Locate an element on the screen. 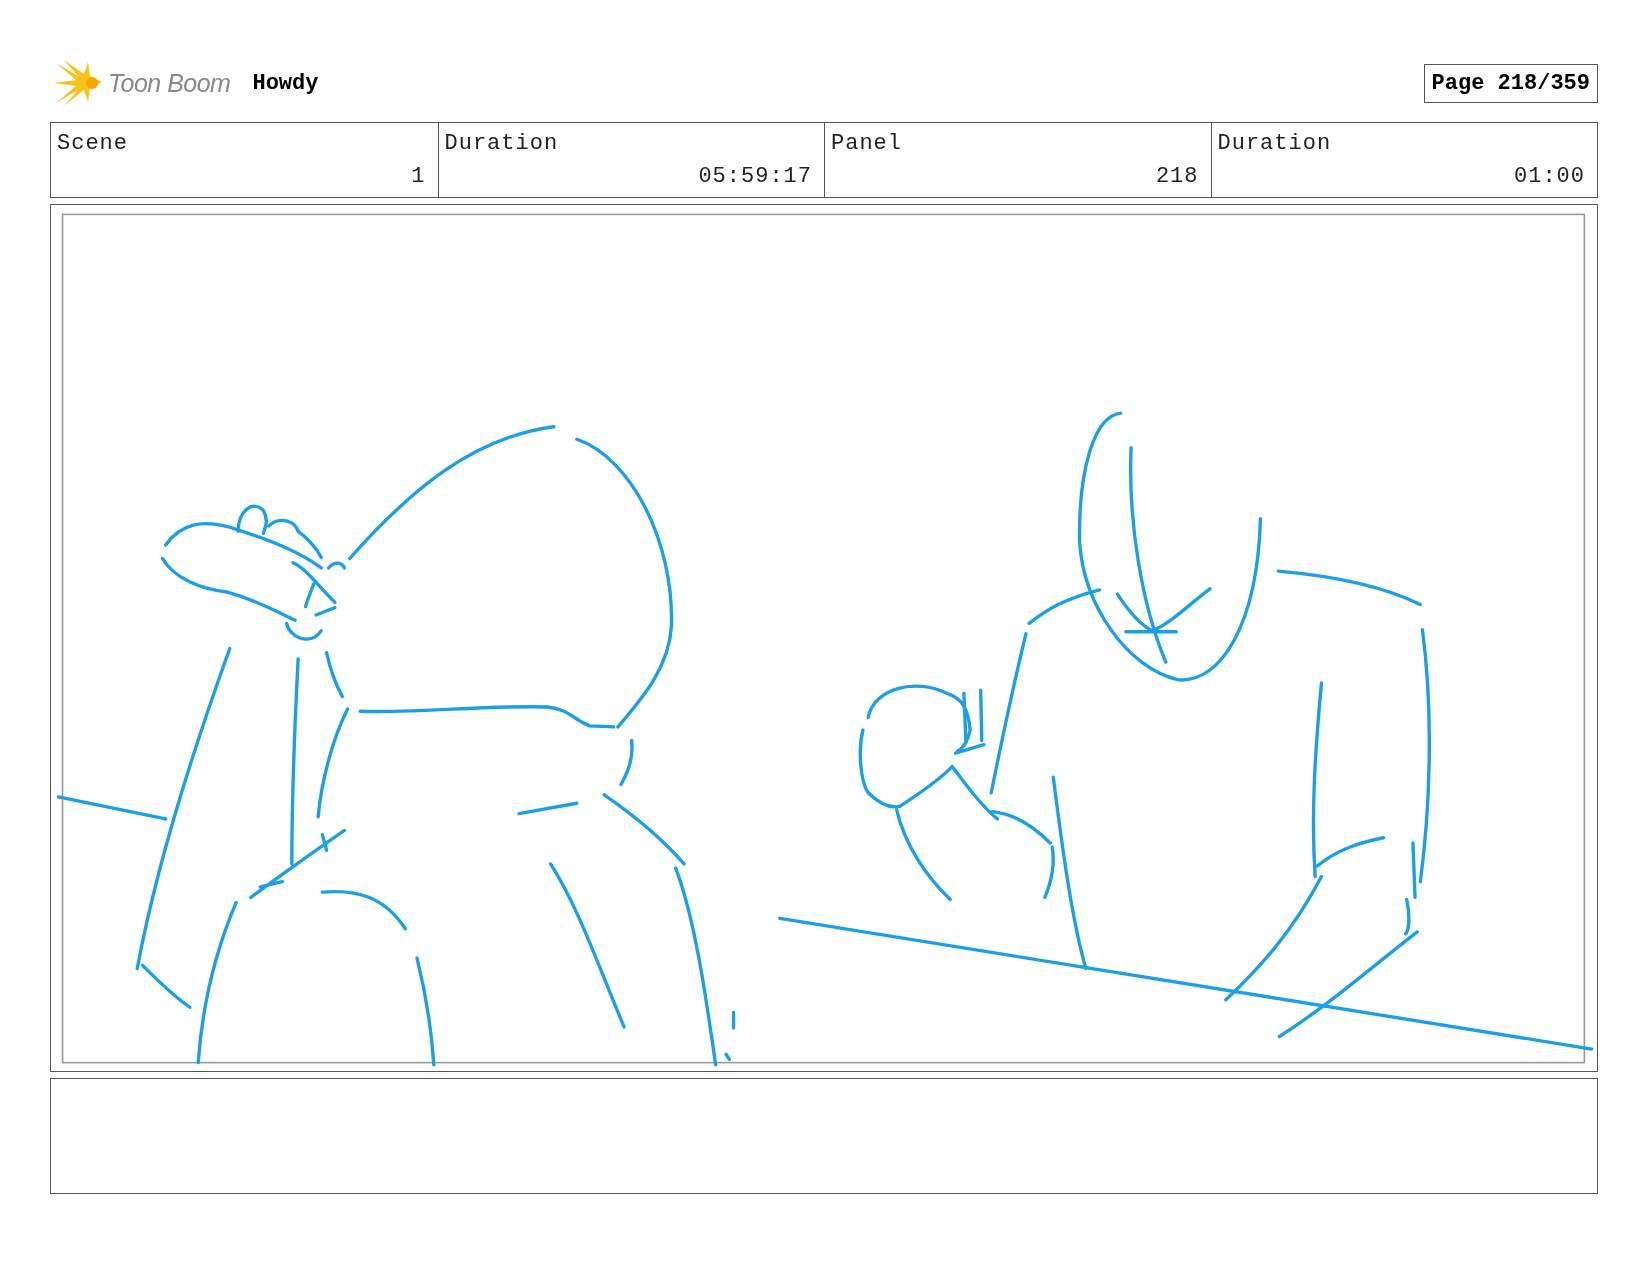 The height and width of the screenshot is (1275, 1650). project-title: Howdy is located at coordinates (285, 83).